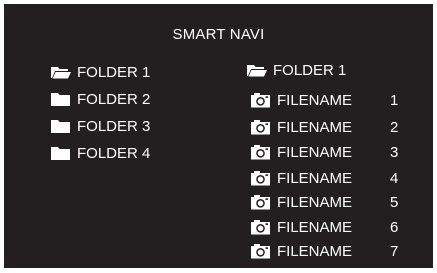 This screenshot has width=437, height=273. I want to click on file-item-6: FILENAME, so click(301, 227).